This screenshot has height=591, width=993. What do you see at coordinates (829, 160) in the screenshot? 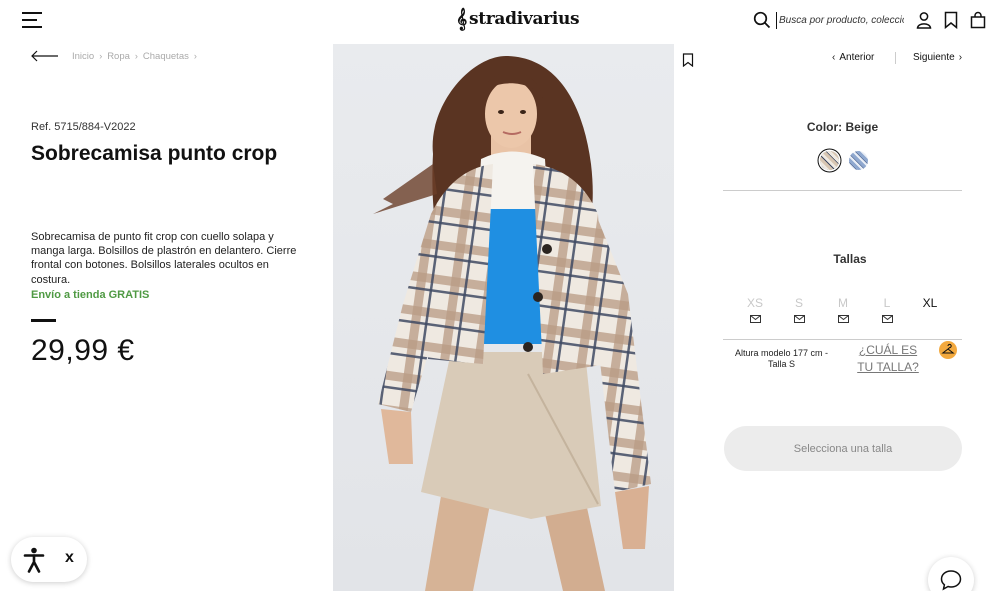
I see `color-swatch-beige` at bounding box center [829, 160].